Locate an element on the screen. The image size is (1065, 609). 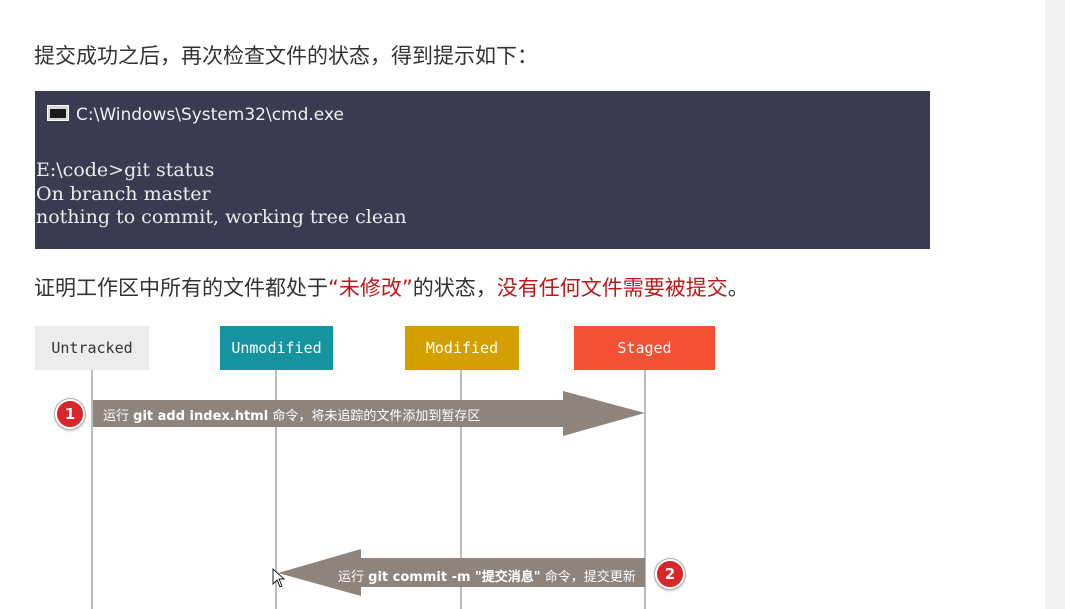
step2-badge: 2 is located at coordinates (670, 574).